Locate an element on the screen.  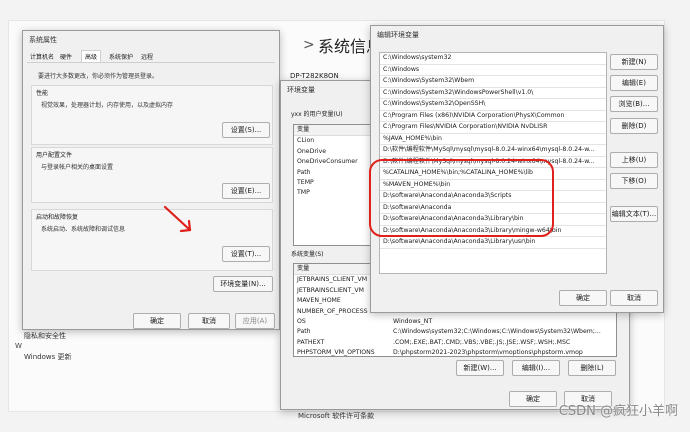
annotation-arrow-icon is located at coordinates (177, 219).